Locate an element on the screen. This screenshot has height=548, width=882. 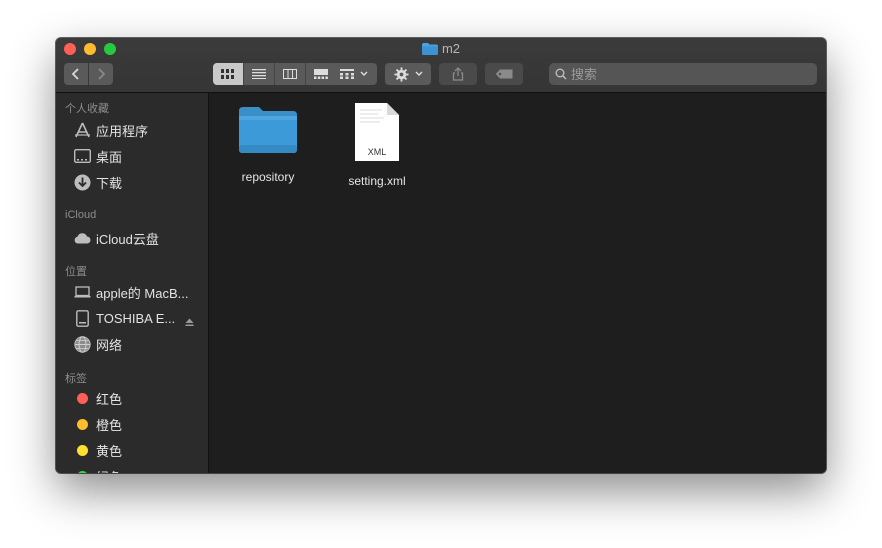
window-title-text: m2 is located at coordinates (451, 48).